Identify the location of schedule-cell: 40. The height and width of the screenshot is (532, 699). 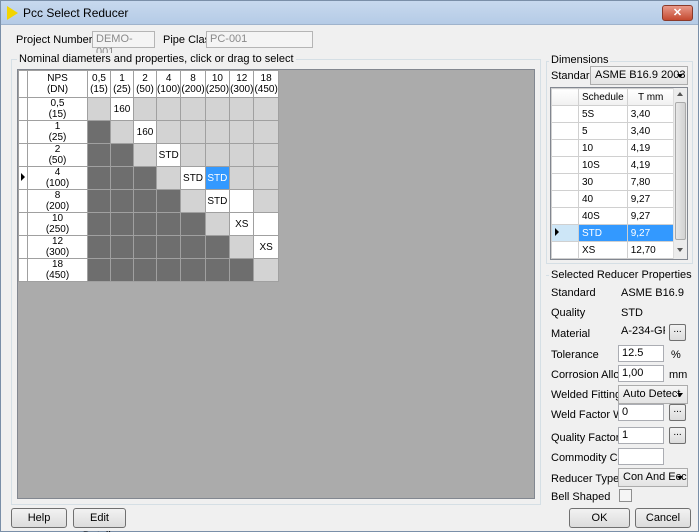
(603, 199).